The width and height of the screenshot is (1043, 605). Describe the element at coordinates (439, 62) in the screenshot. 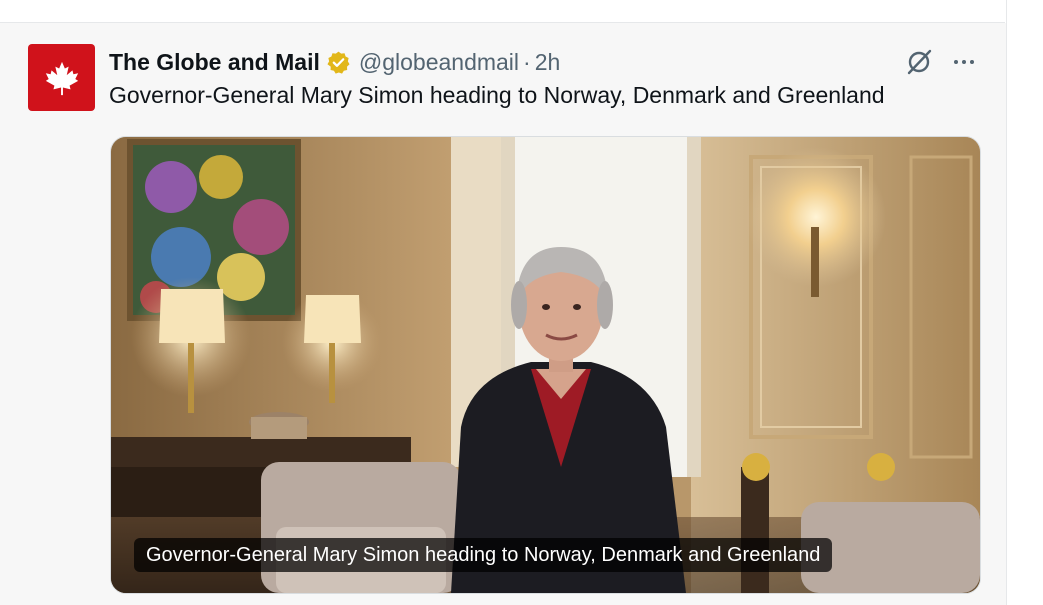

I see `author-handle: @globeandmail` at that location.